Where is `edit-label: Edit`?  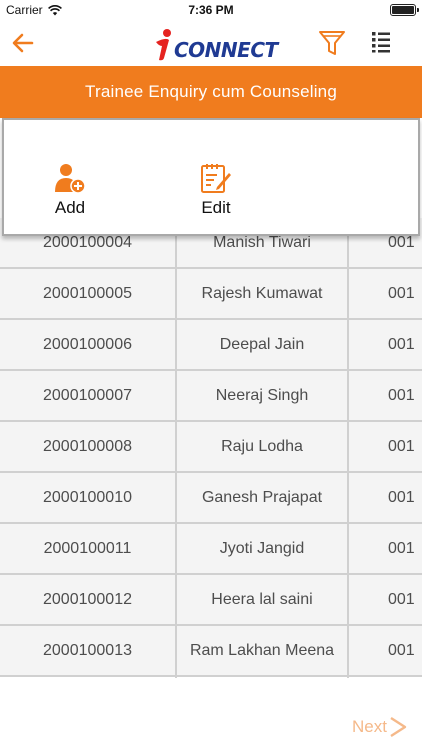 edit-label: Edit is located at coordinates (216, 207).